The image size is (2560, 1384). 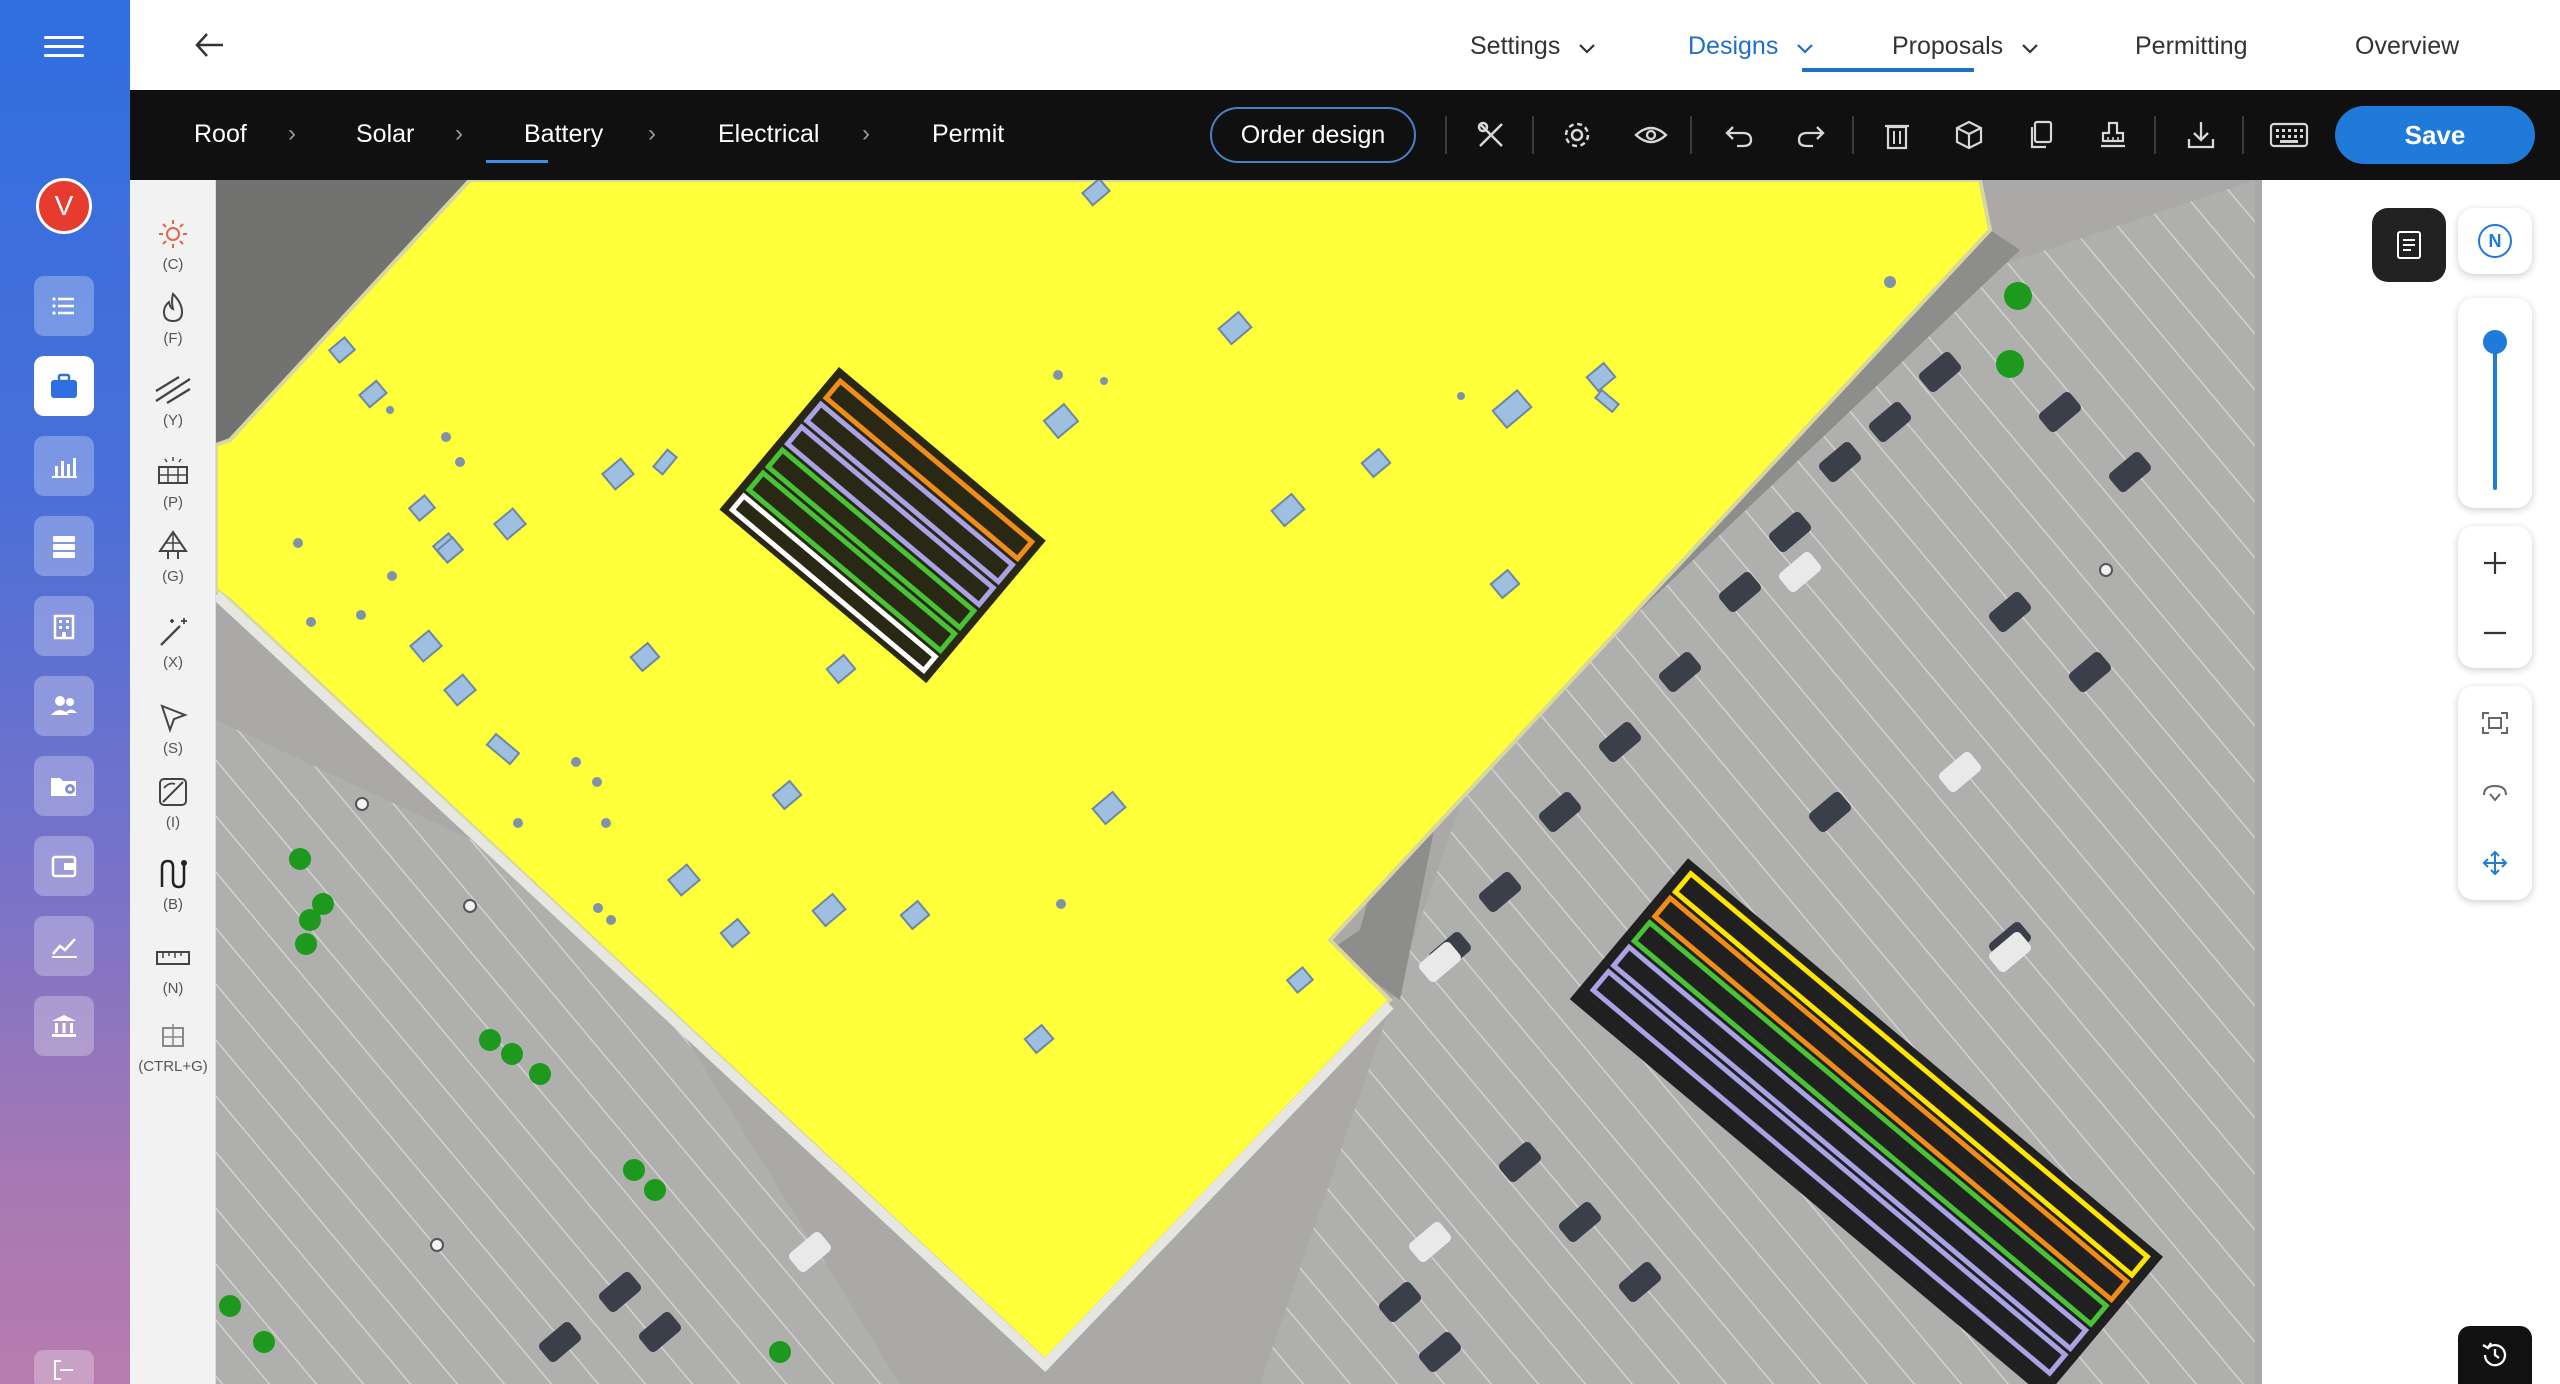 I want to click on setback-tool: (Y), so click(x=173, y=410).